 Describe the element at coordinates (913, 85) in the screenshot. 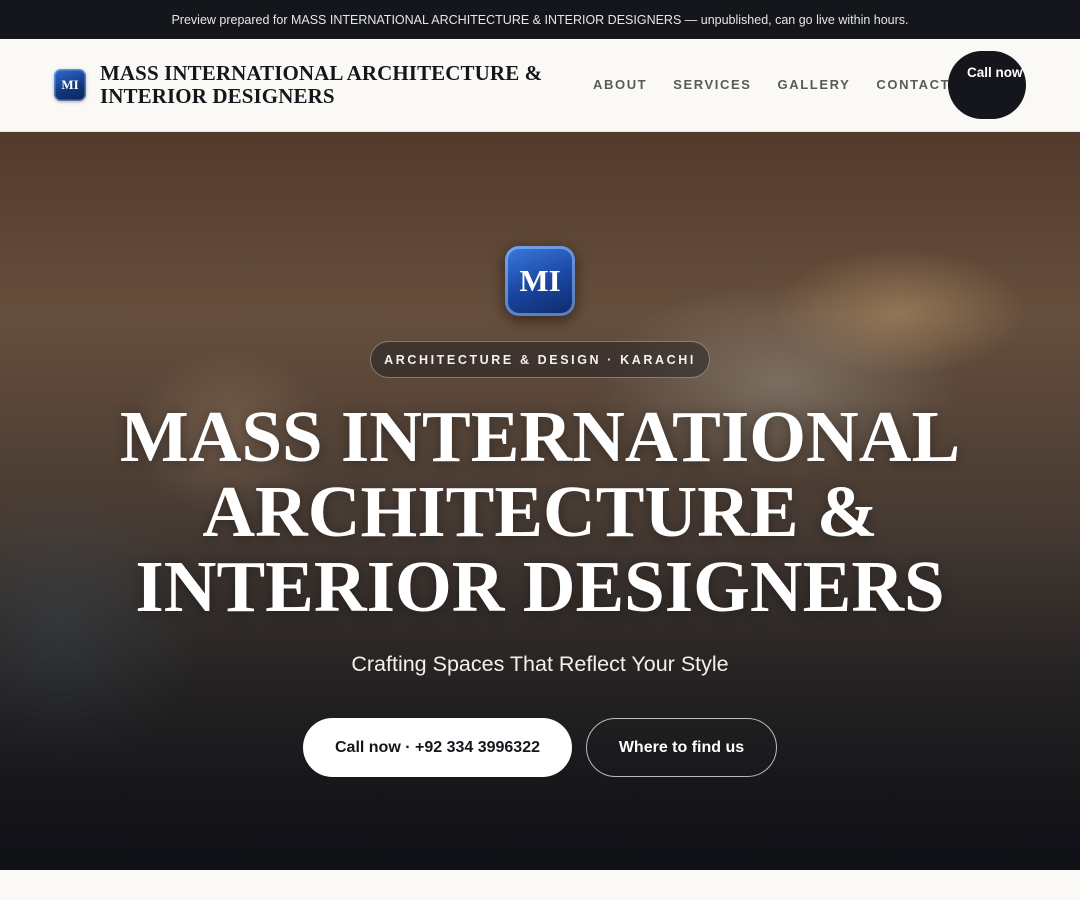

I see `nav-contact: CONTACT` at that location.